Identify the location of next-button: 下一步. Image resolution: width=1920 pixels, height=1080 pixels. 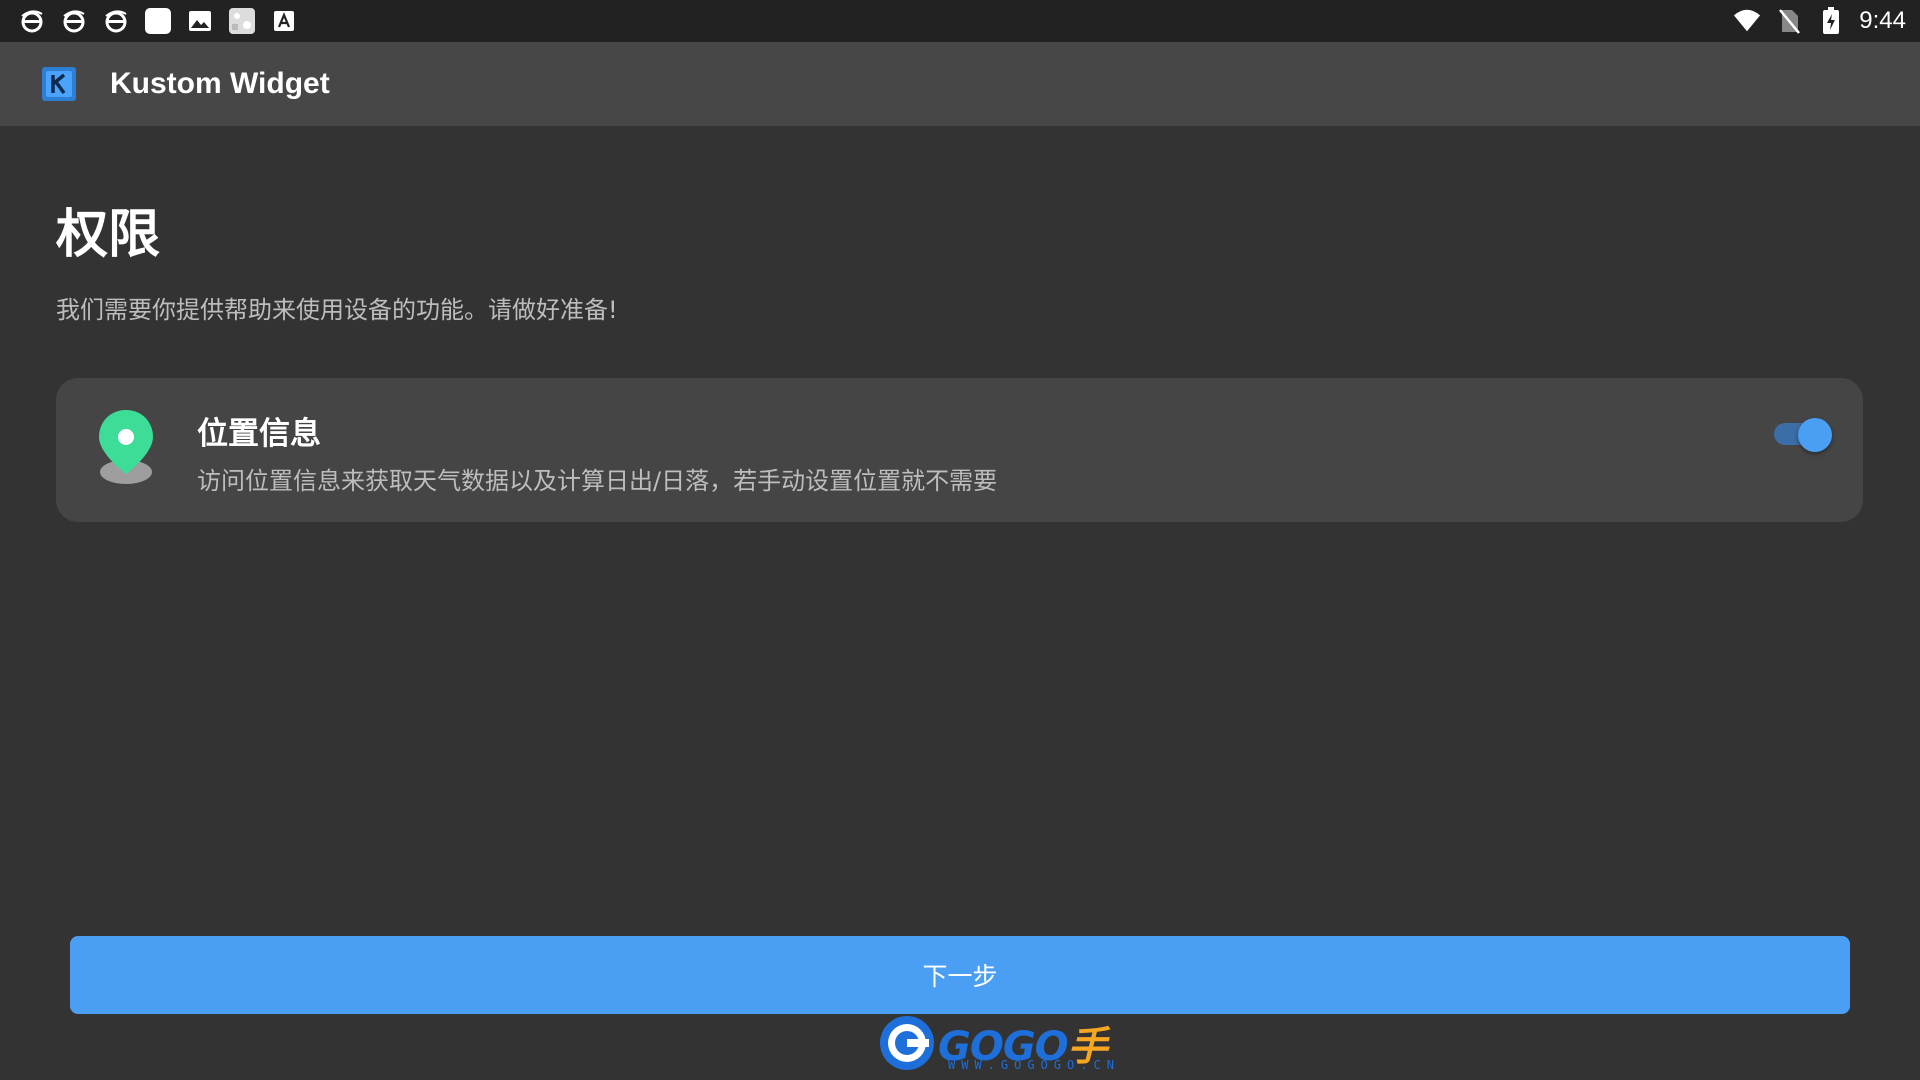
(960, 975).